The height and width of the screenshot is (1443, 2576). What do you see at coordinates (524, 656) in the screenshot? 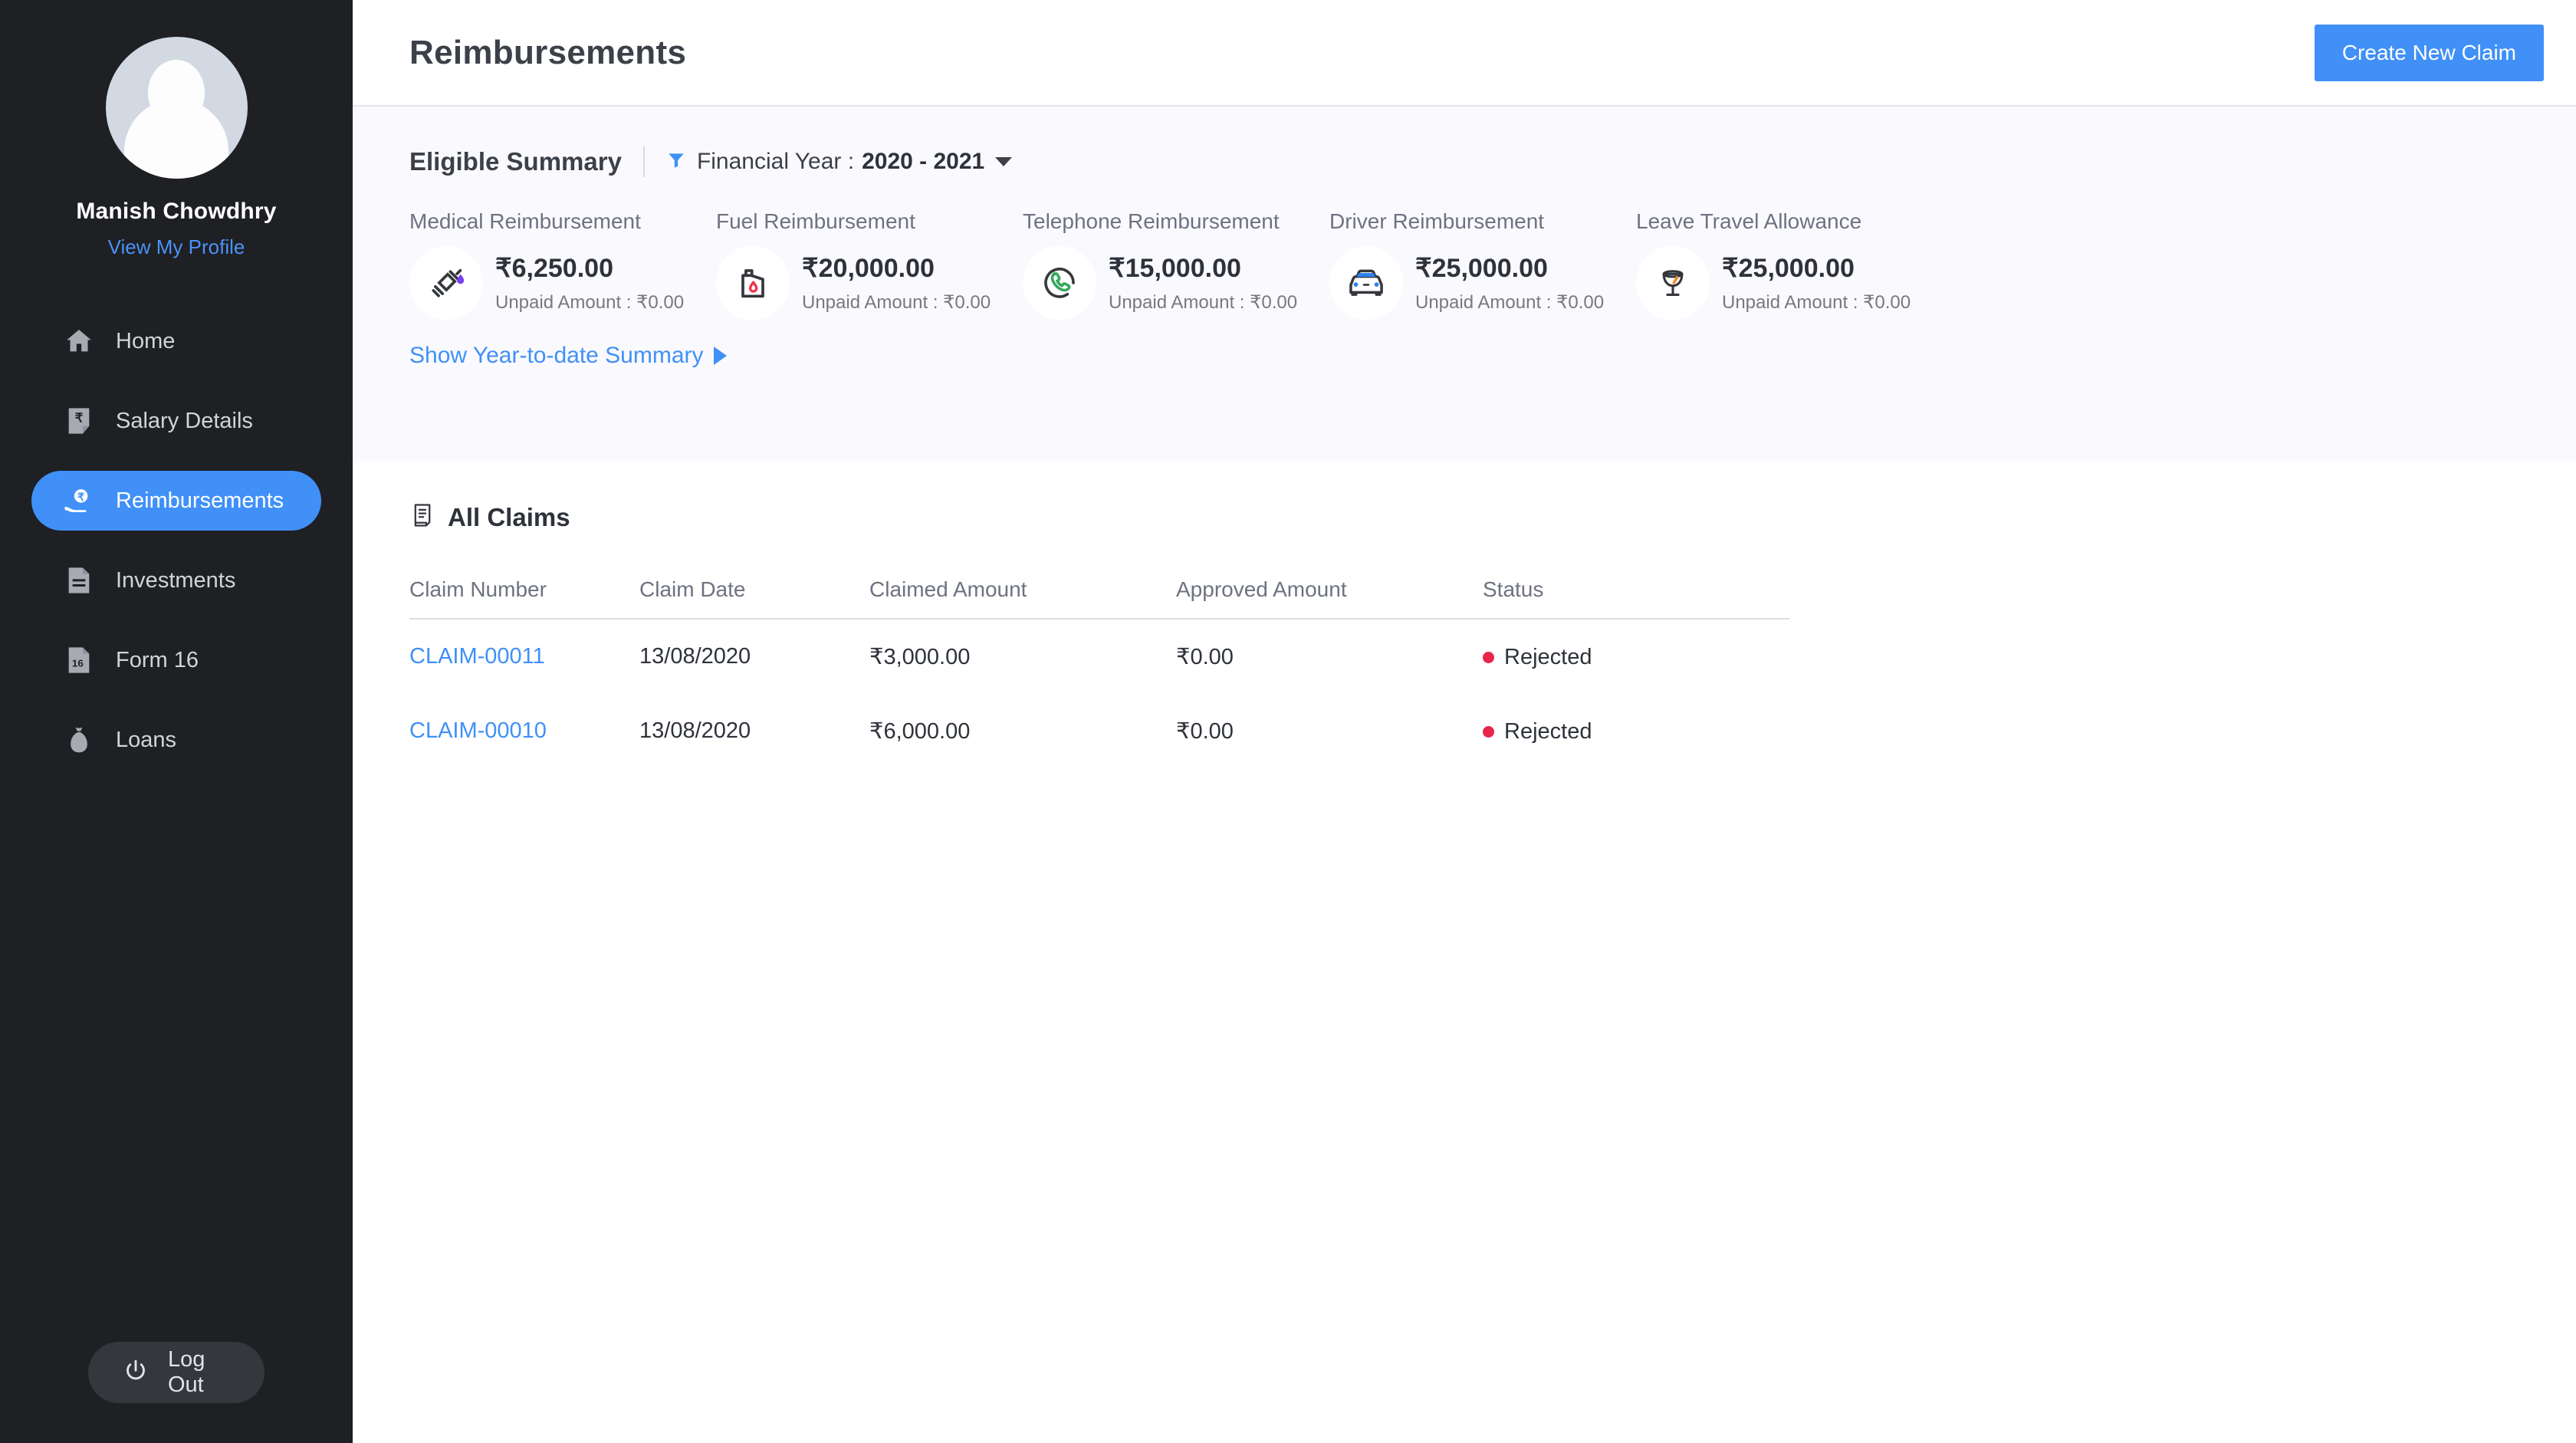
I see `claim-number-link: CLAIM-00011` at bounding box center [524, 656].